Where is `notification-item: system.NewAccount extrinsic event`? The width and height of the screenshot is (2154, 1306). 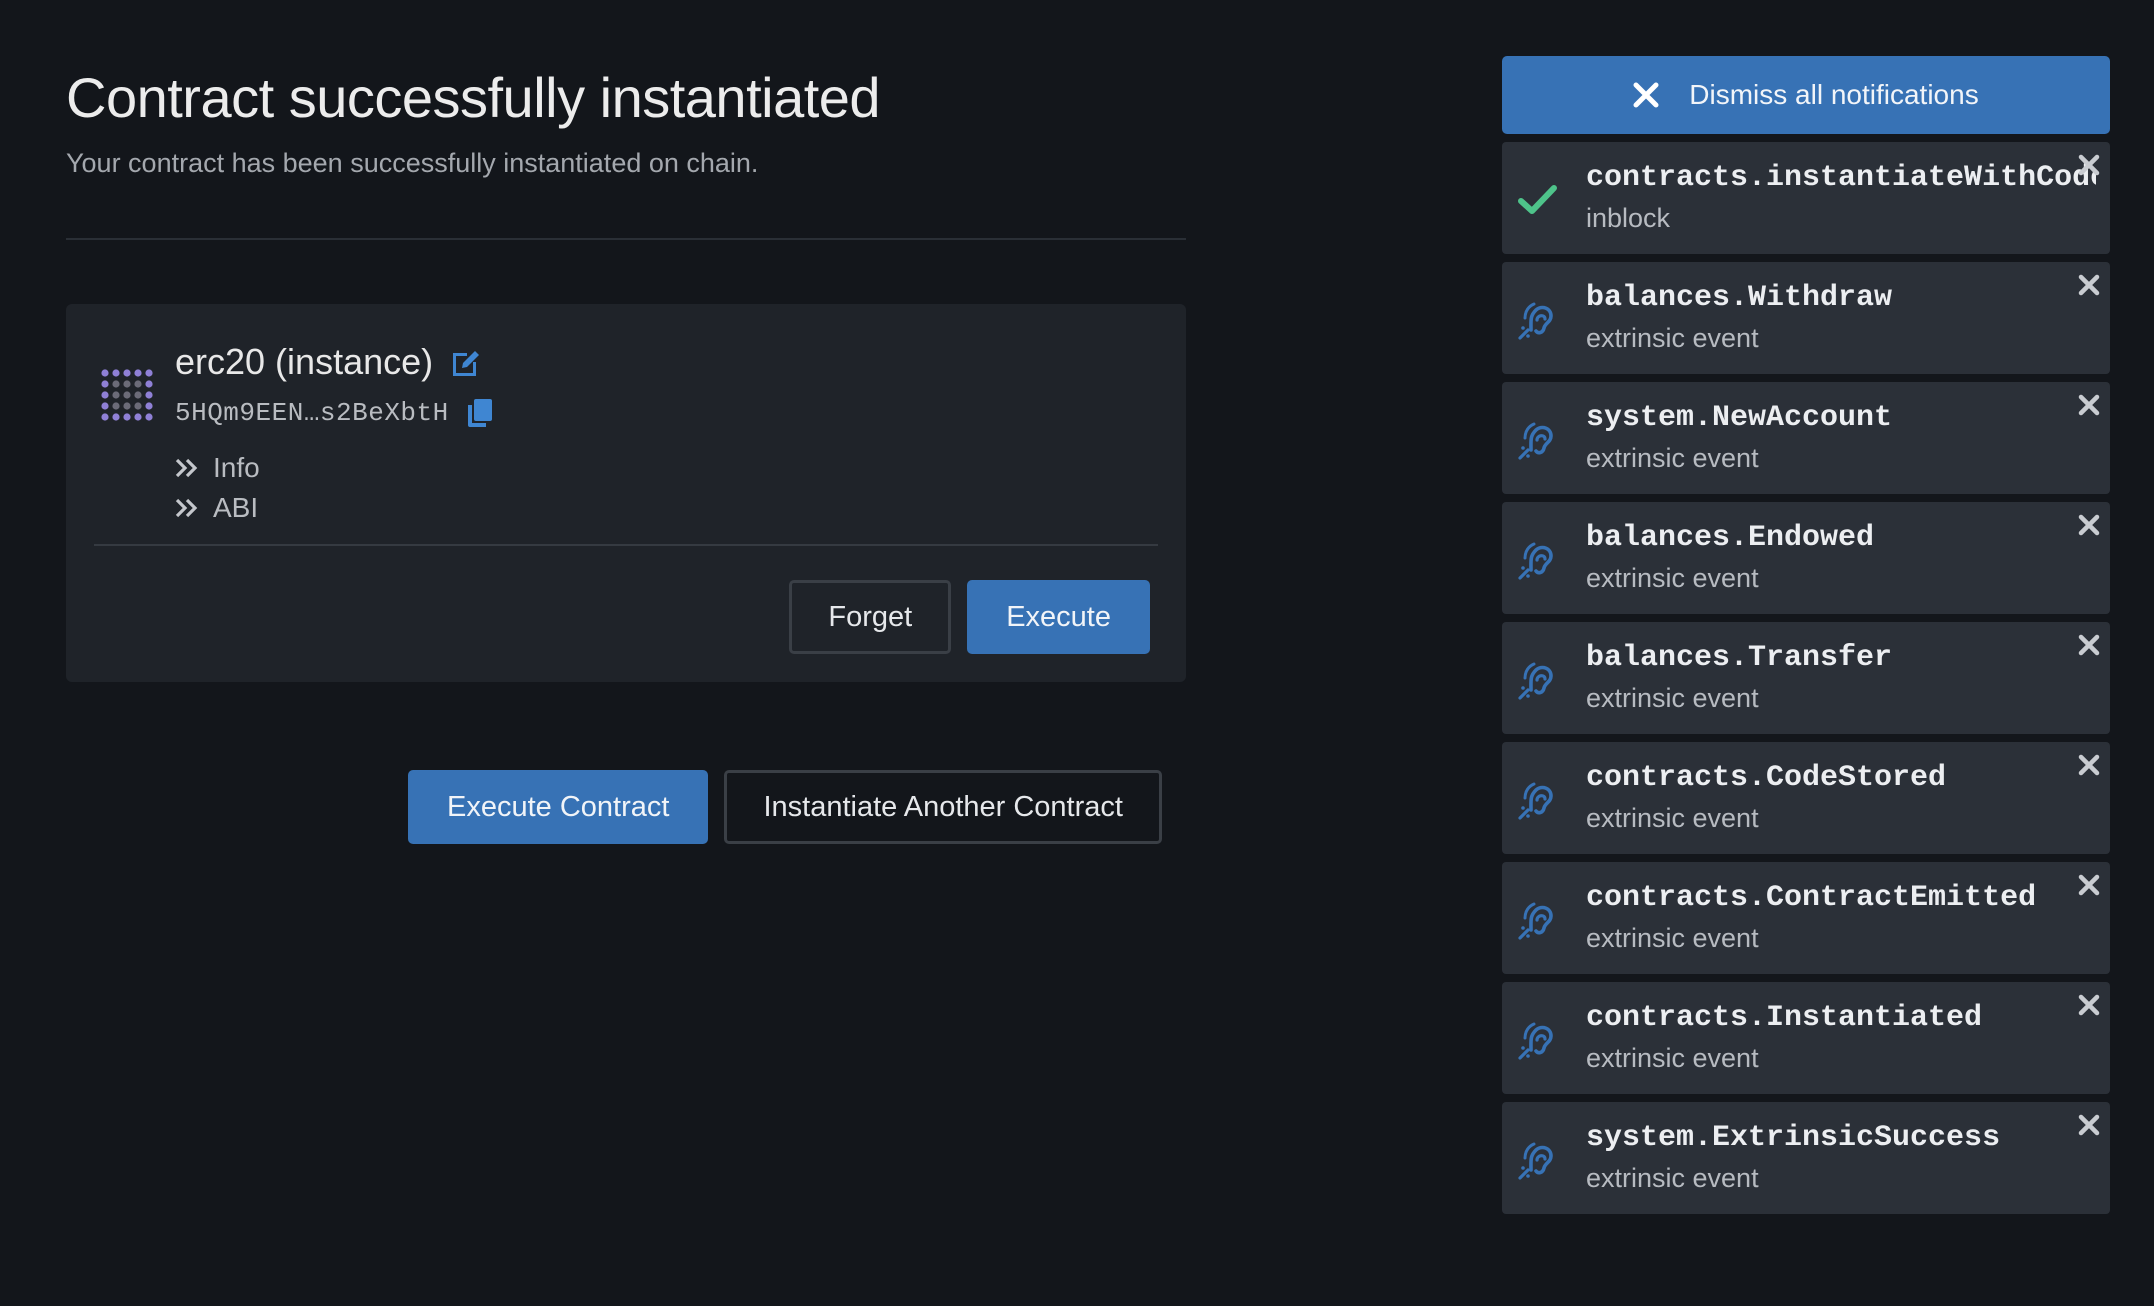
notification-item: system.NewAccount extrinsic event is located at coordinates (1806, 438).